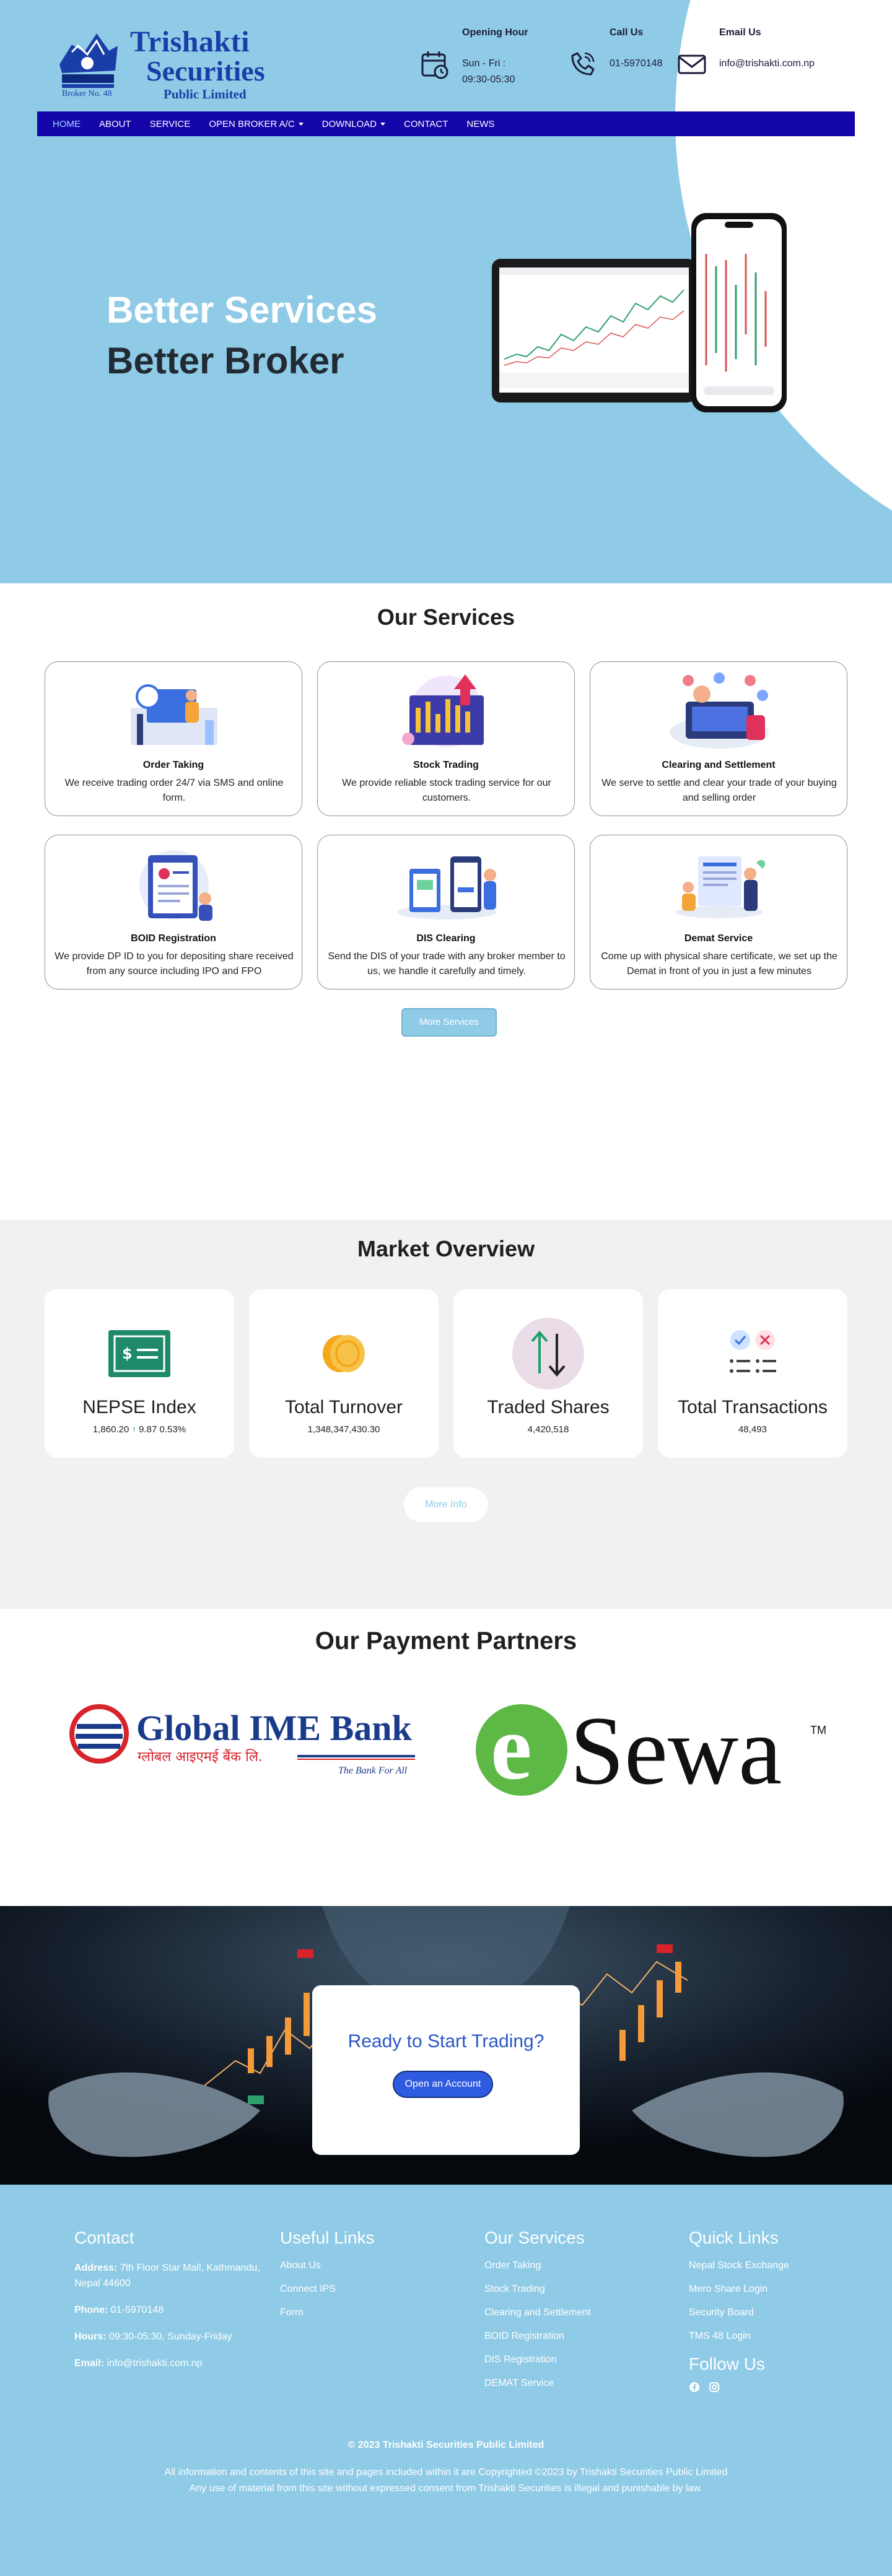 The width and height of the screenshot is (892, 2576). Describe the element at coordinates (133, 1429) in the screenshot. I see `arrow-up-icon: ↑` at that location.